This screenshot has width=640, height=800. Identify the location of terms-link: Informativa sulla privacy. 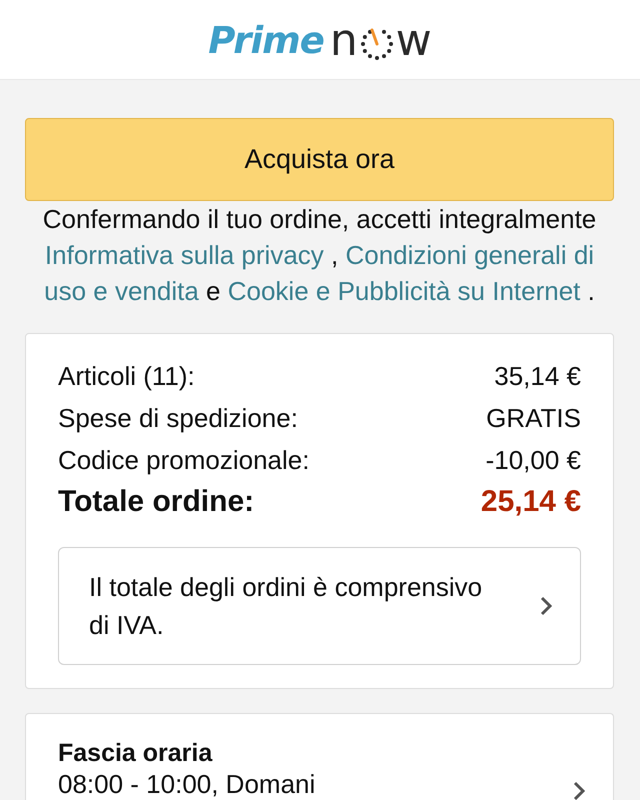
(184, 255).